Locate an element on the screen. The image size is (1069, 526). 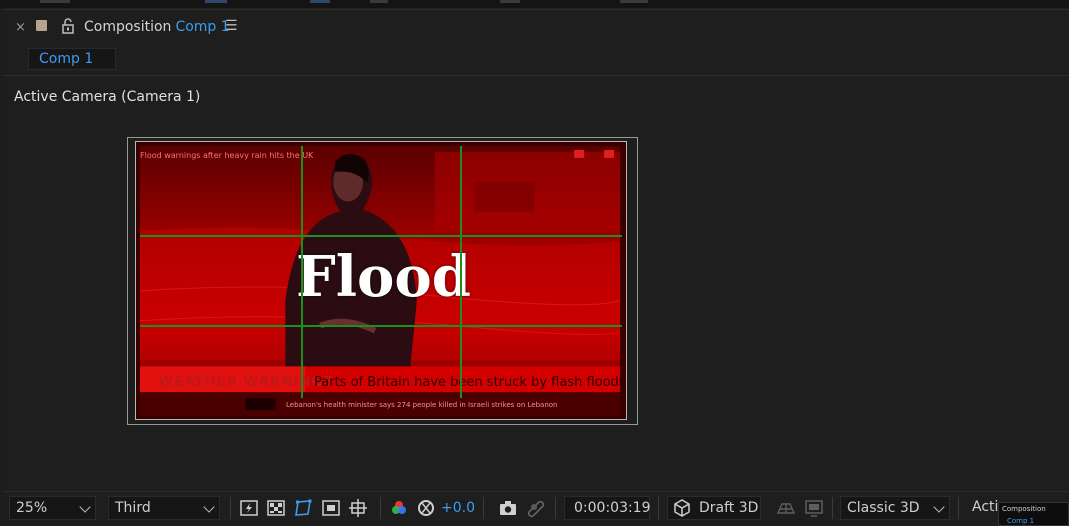
top-panel-strip is located at coordinates (534, 4).